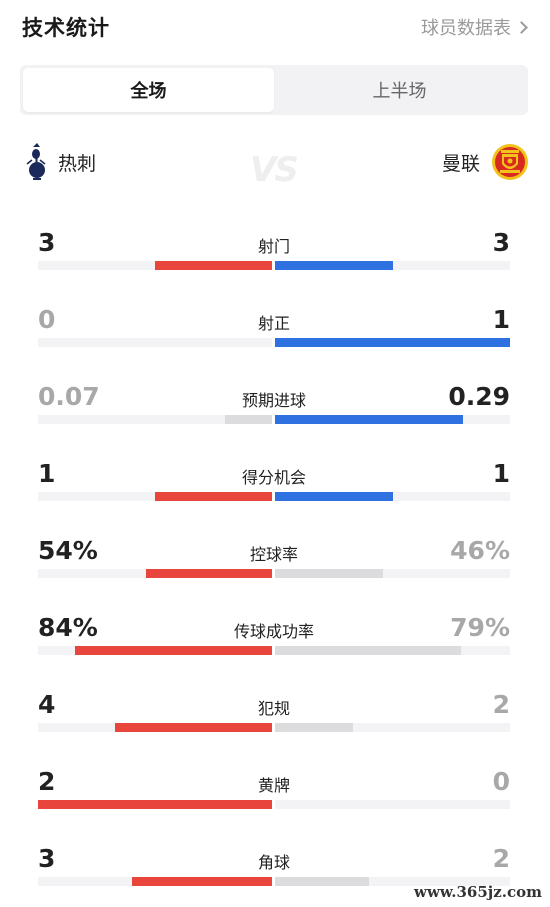 This screenshot has height=907, width=550. I want to click on stat-label: 射正, so click(273, 323).